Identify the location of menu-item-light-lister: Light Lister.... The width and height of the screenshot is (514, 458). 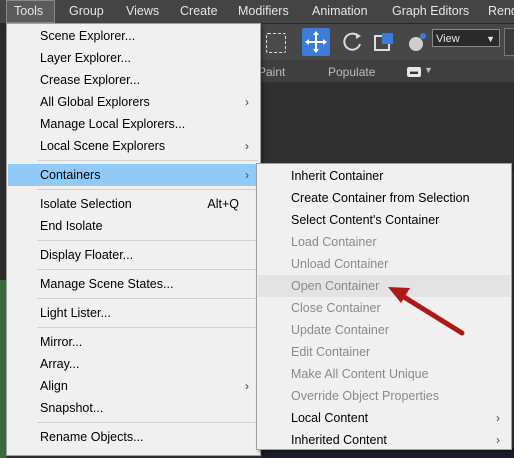
(133, 313).